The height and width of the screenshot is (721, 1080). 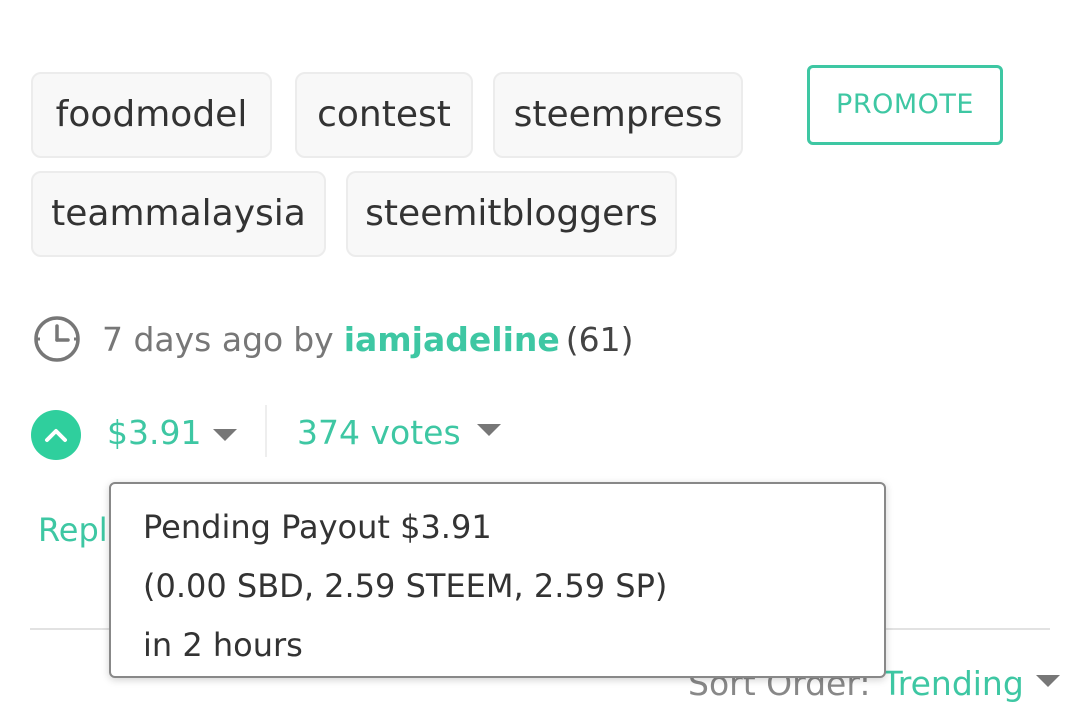 I want to click on reply-link: Repl, so click(x=73, y=530).